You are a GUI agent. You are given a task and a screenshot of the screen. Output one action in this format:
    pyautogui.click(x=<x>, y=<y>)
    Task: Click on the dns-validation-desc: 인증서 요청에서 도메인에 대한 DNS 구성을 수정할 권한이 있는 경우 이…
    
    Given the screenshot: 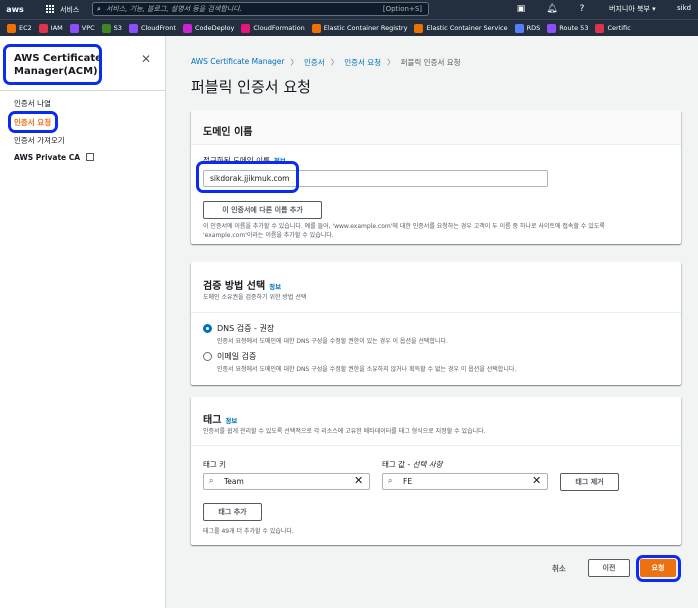 What is the action you would take?
    pyautogui.click(x=332, y=341)
    